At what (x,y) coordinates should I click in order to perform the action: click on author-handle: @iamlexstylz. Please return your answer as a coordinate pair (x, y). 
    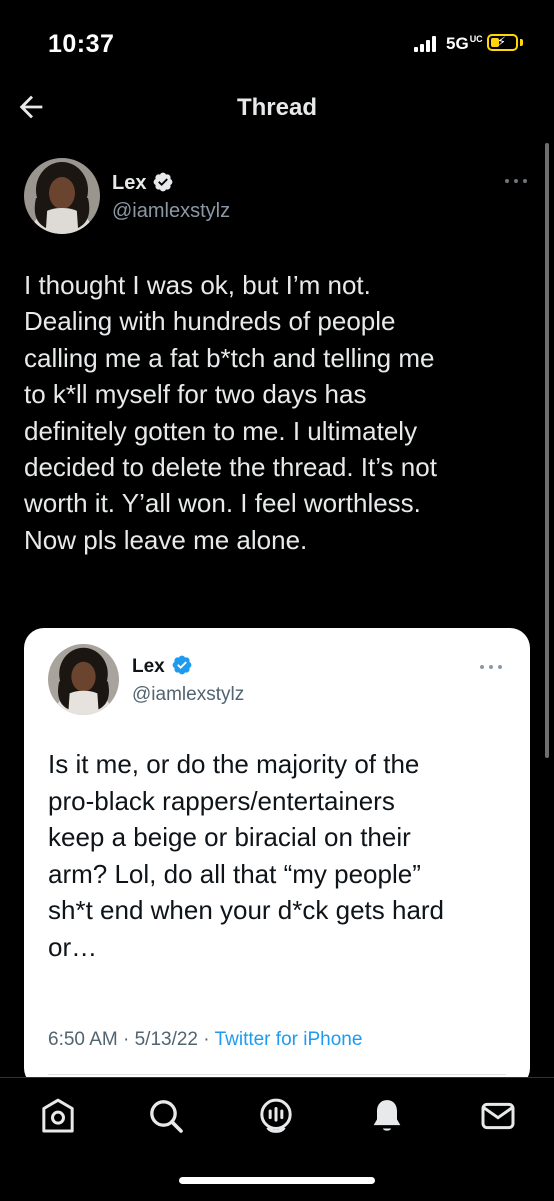
    Looking at the image, I should click on (171, 211).